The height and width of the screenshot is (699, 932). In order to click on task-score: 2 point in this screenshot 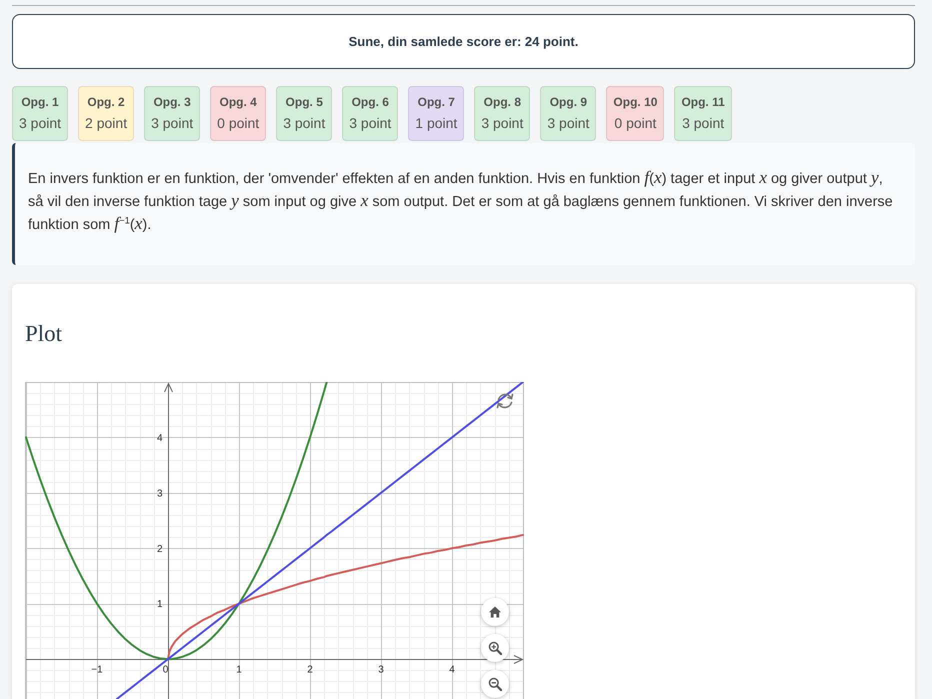, I will do `click(106, 123)`.